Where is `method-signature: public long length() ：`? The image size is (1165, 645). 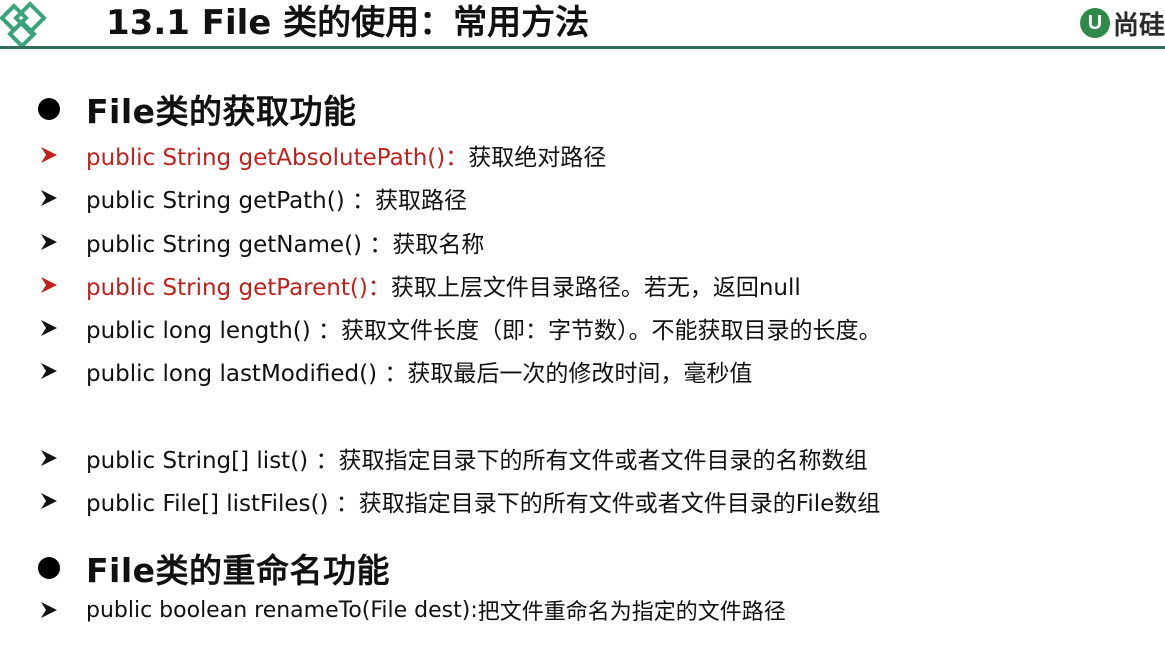
method-signature: public long length() ： is located at coordinates (214, 331).